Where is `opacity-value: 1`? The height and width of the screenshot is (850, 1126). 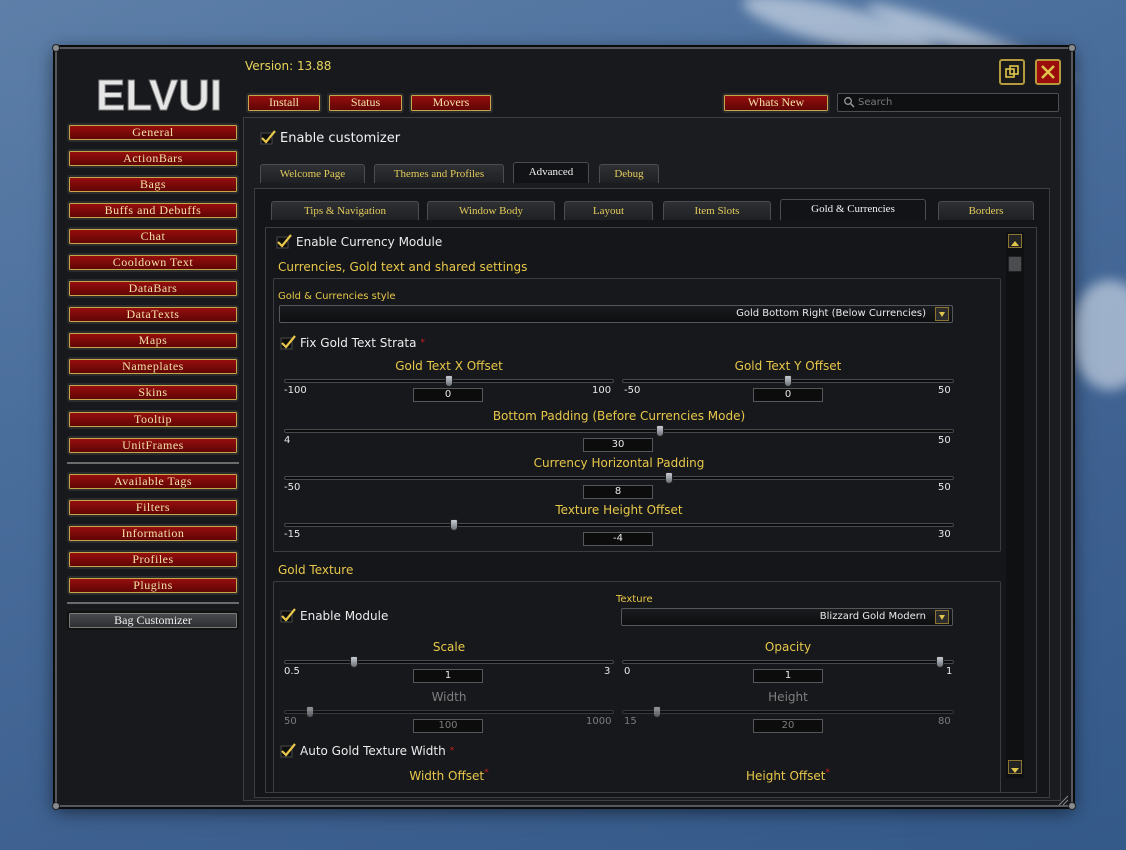 opacity-value: 1 is located at coordinates (788, 676).